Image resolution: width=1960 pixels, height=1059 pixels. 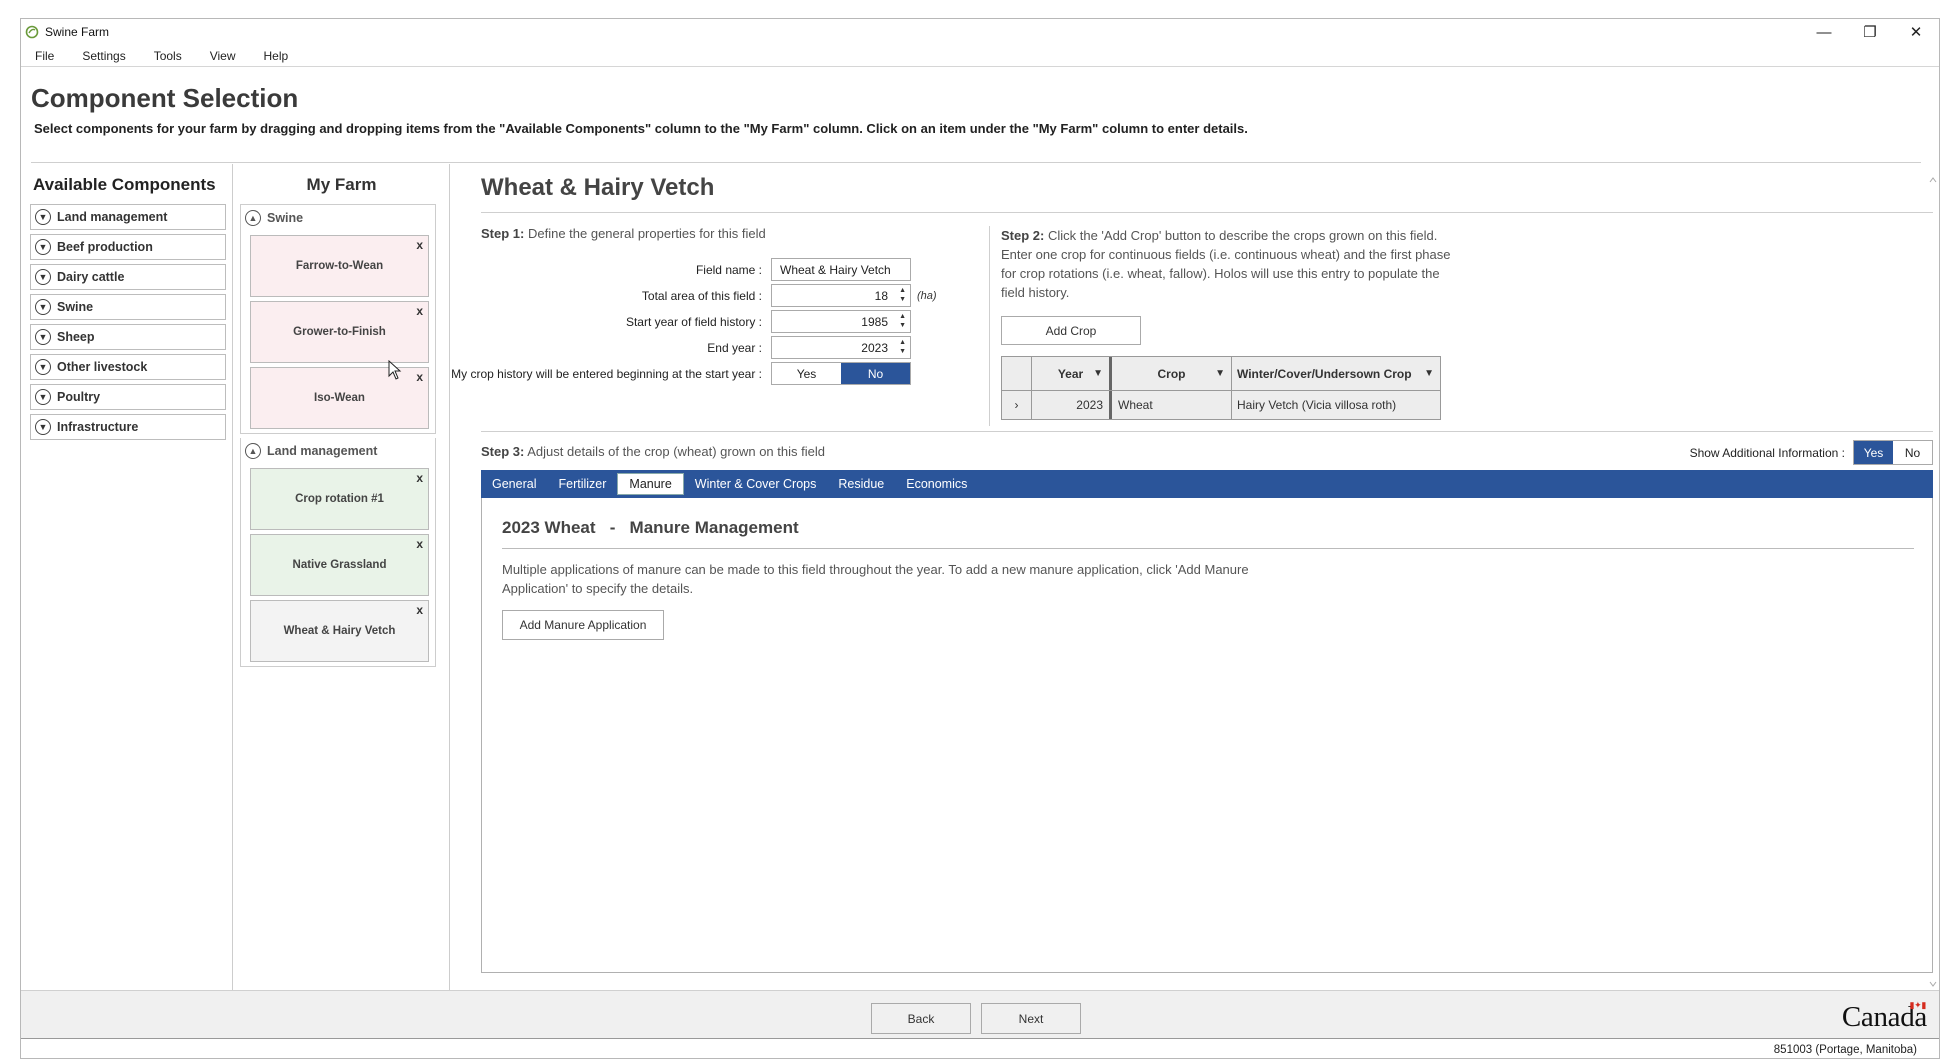 I want to click on menu-help: Help, so click(x=276, y=56).